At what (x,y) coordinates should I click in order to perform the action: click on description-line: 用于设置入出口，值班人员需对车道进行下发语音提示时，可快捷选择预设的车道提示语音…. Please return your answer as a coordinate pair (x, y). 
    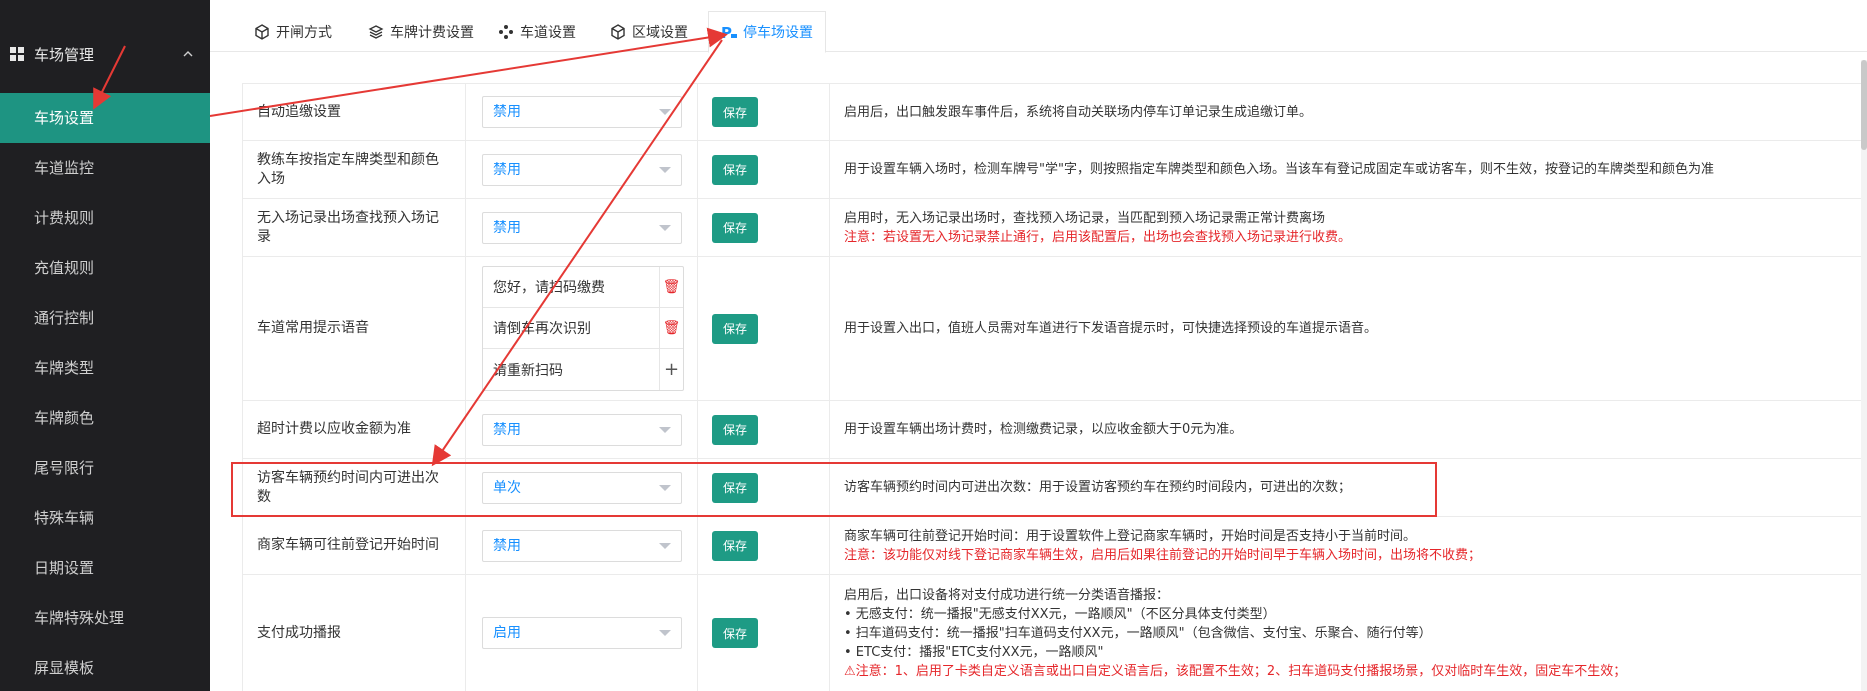
    Looking at the image, I should click on (1111, 328).